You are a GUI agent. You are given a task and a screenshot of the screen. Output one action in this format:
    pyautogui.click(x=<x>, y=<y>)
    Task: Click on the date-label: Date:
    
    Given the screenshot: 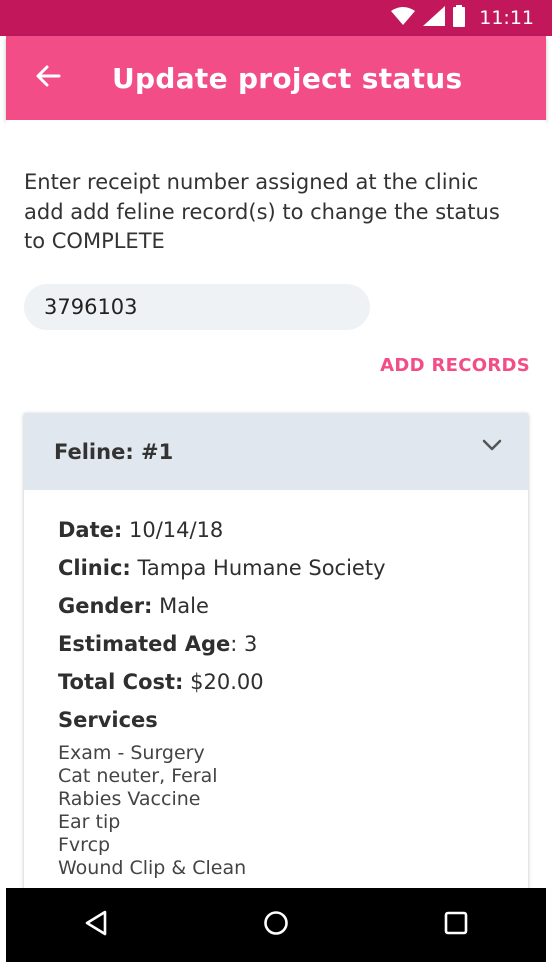 What is the action you would take?
    pyautogui.click(x=90, y=530)
    